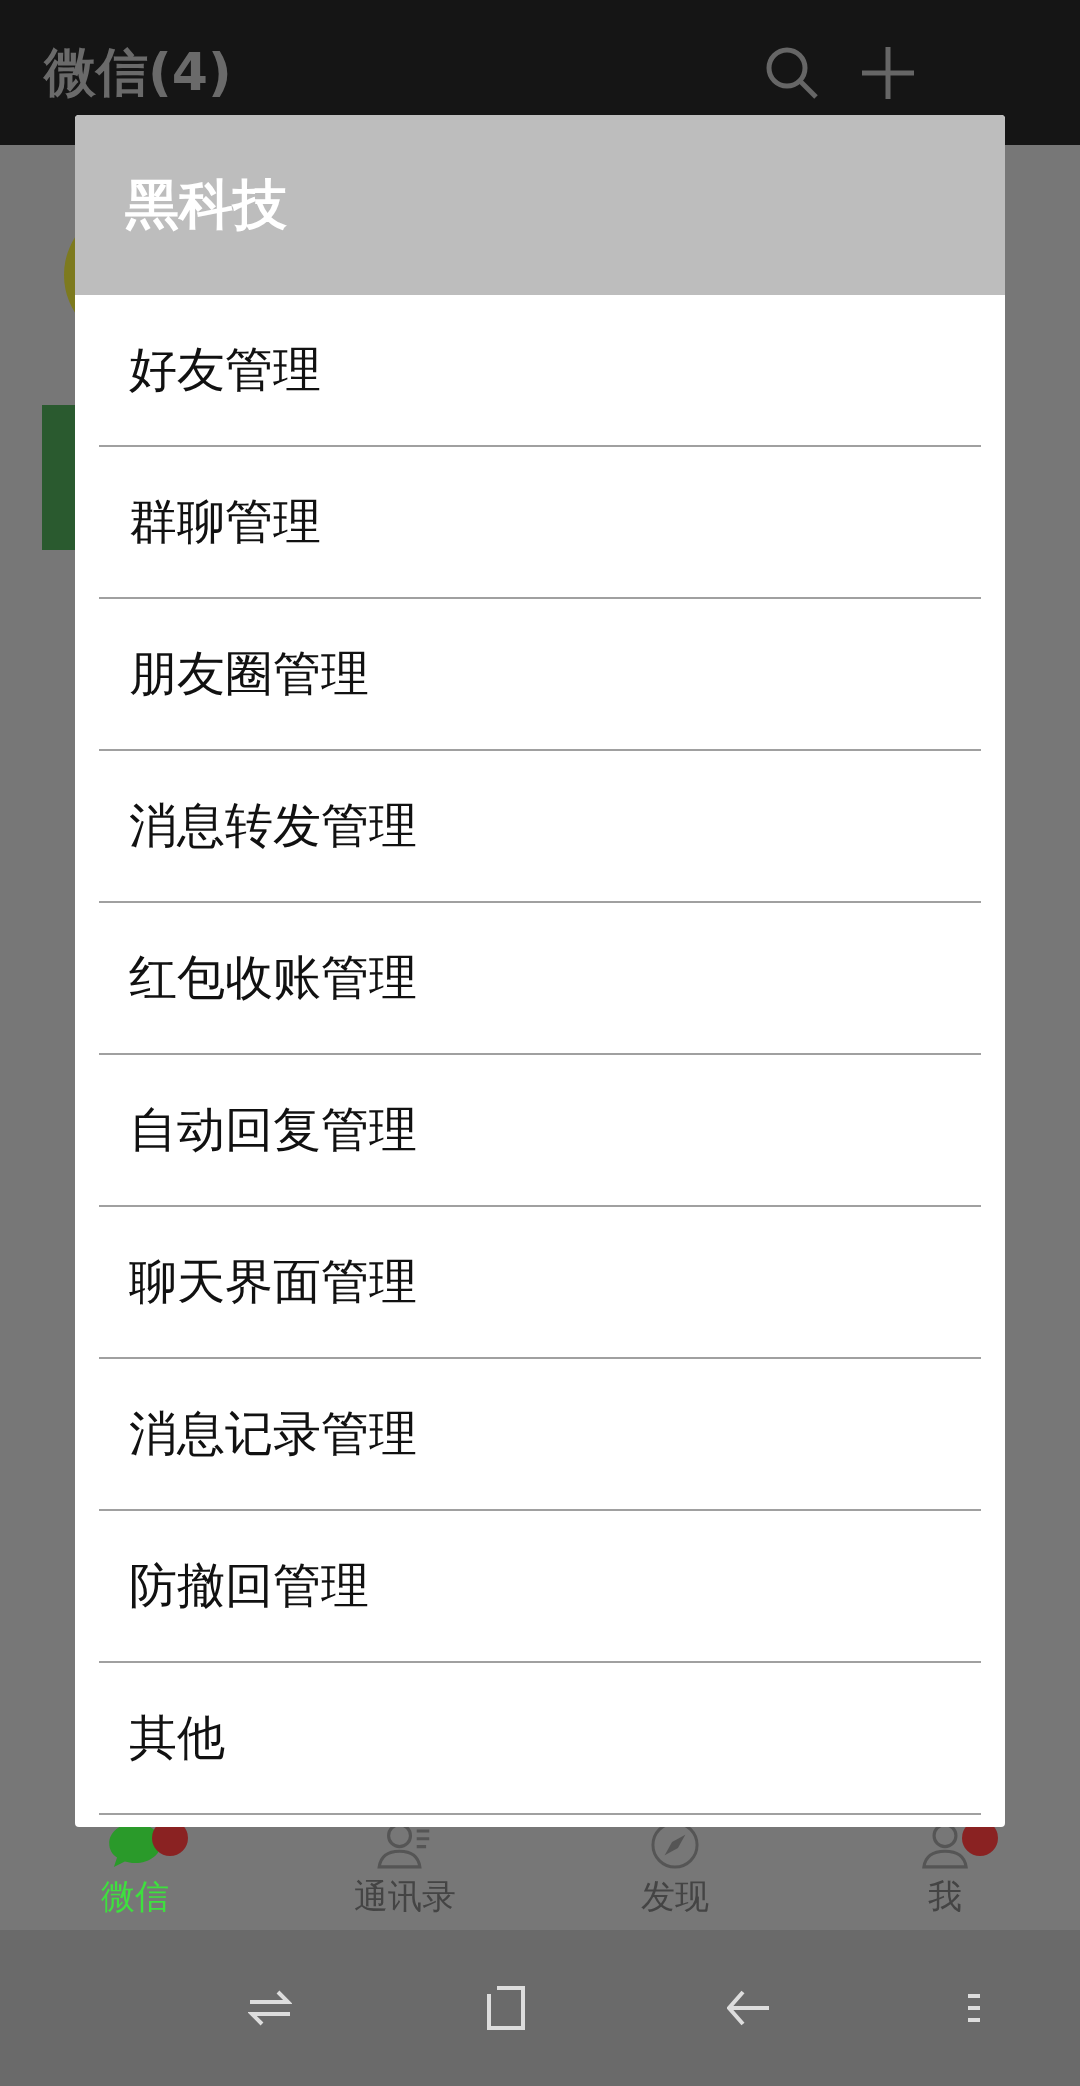 This screenshot has height=2086, width=1080. Describe the element at coordinates (540, 1131) in the screenshot. I see `menu-item: 自动回复管理` at that location.